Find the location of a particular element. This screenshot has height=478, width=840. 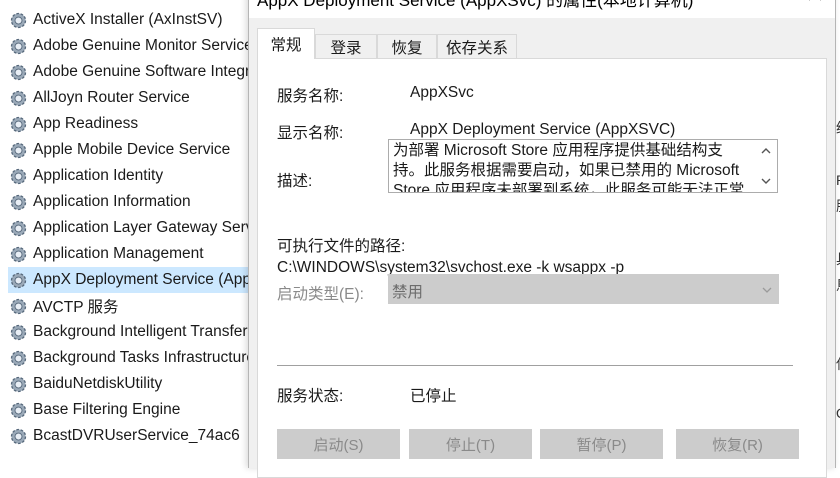

service-row: App Readiness is located at coordinates (128, 124).